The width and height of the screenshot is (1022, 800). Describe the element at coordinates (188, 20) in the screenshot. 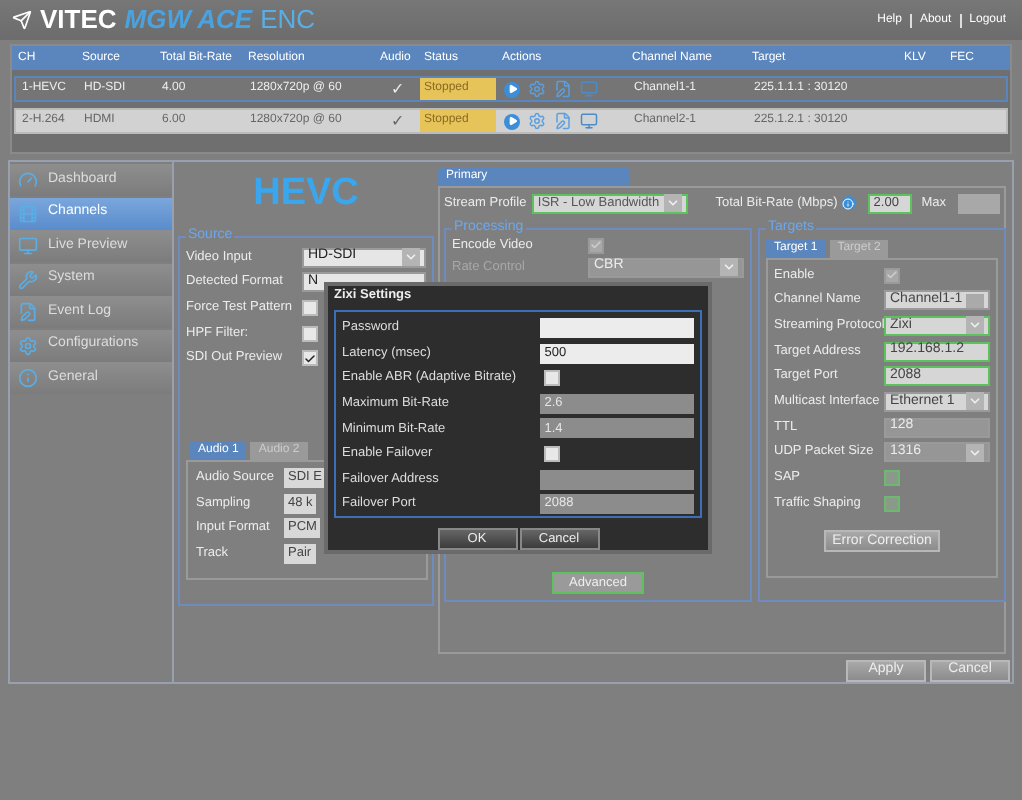

I see `product-name: MGW ACE` at that location.